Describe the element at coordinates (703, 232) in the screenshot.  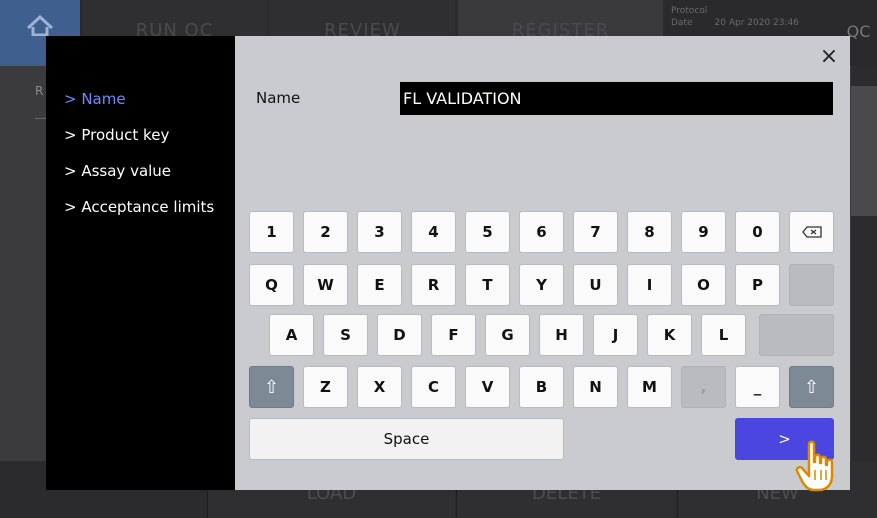
I see `key-9: 9` at that location.